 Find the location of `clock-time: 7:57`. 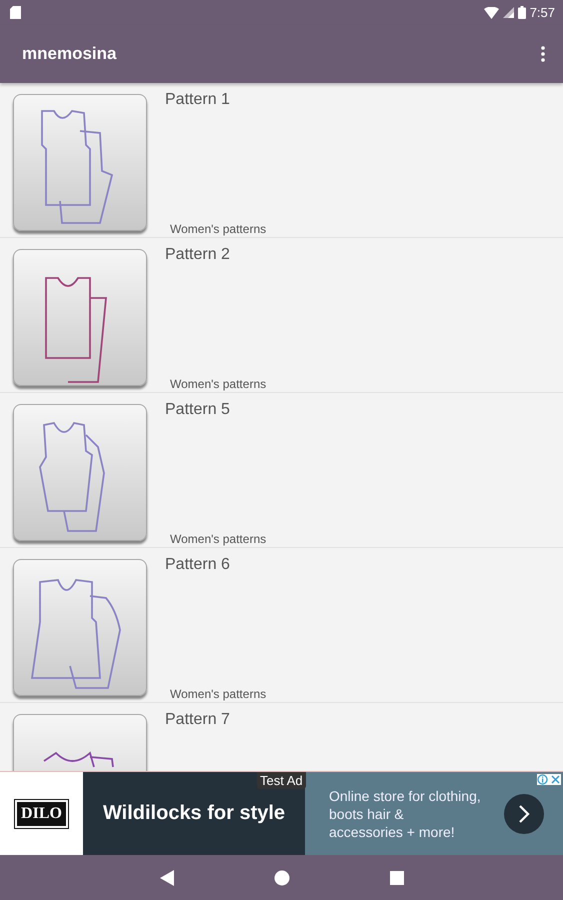

clock-time: 7:57 is located at coordinates (542, 12).